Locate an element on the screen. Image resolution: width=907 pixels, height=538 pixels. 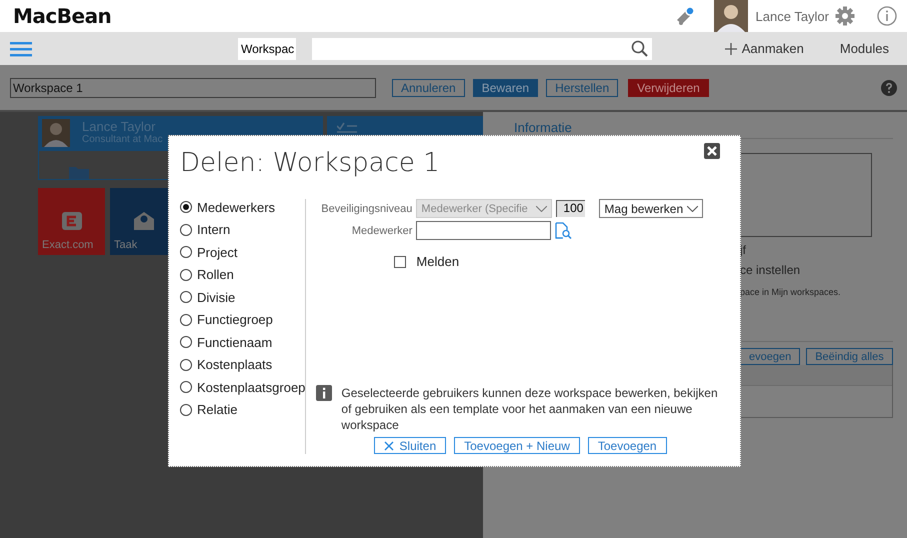
dialog-title: Delen: Workspace 1 is located at coordinates (310, 163).